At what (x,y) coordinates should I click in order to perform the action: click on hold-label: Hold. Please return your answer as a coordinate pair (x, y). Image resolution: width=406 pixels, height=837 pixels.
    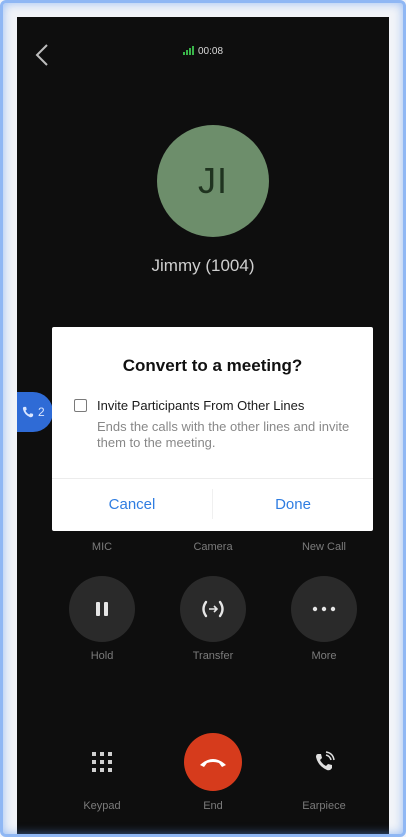
    Looking at the image, I should click on (102, 656).